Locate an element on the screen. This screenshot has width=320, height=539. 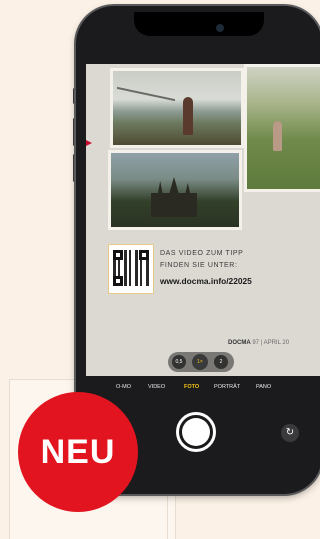
mode-pano: PANO is located at coordinates (263, 387).